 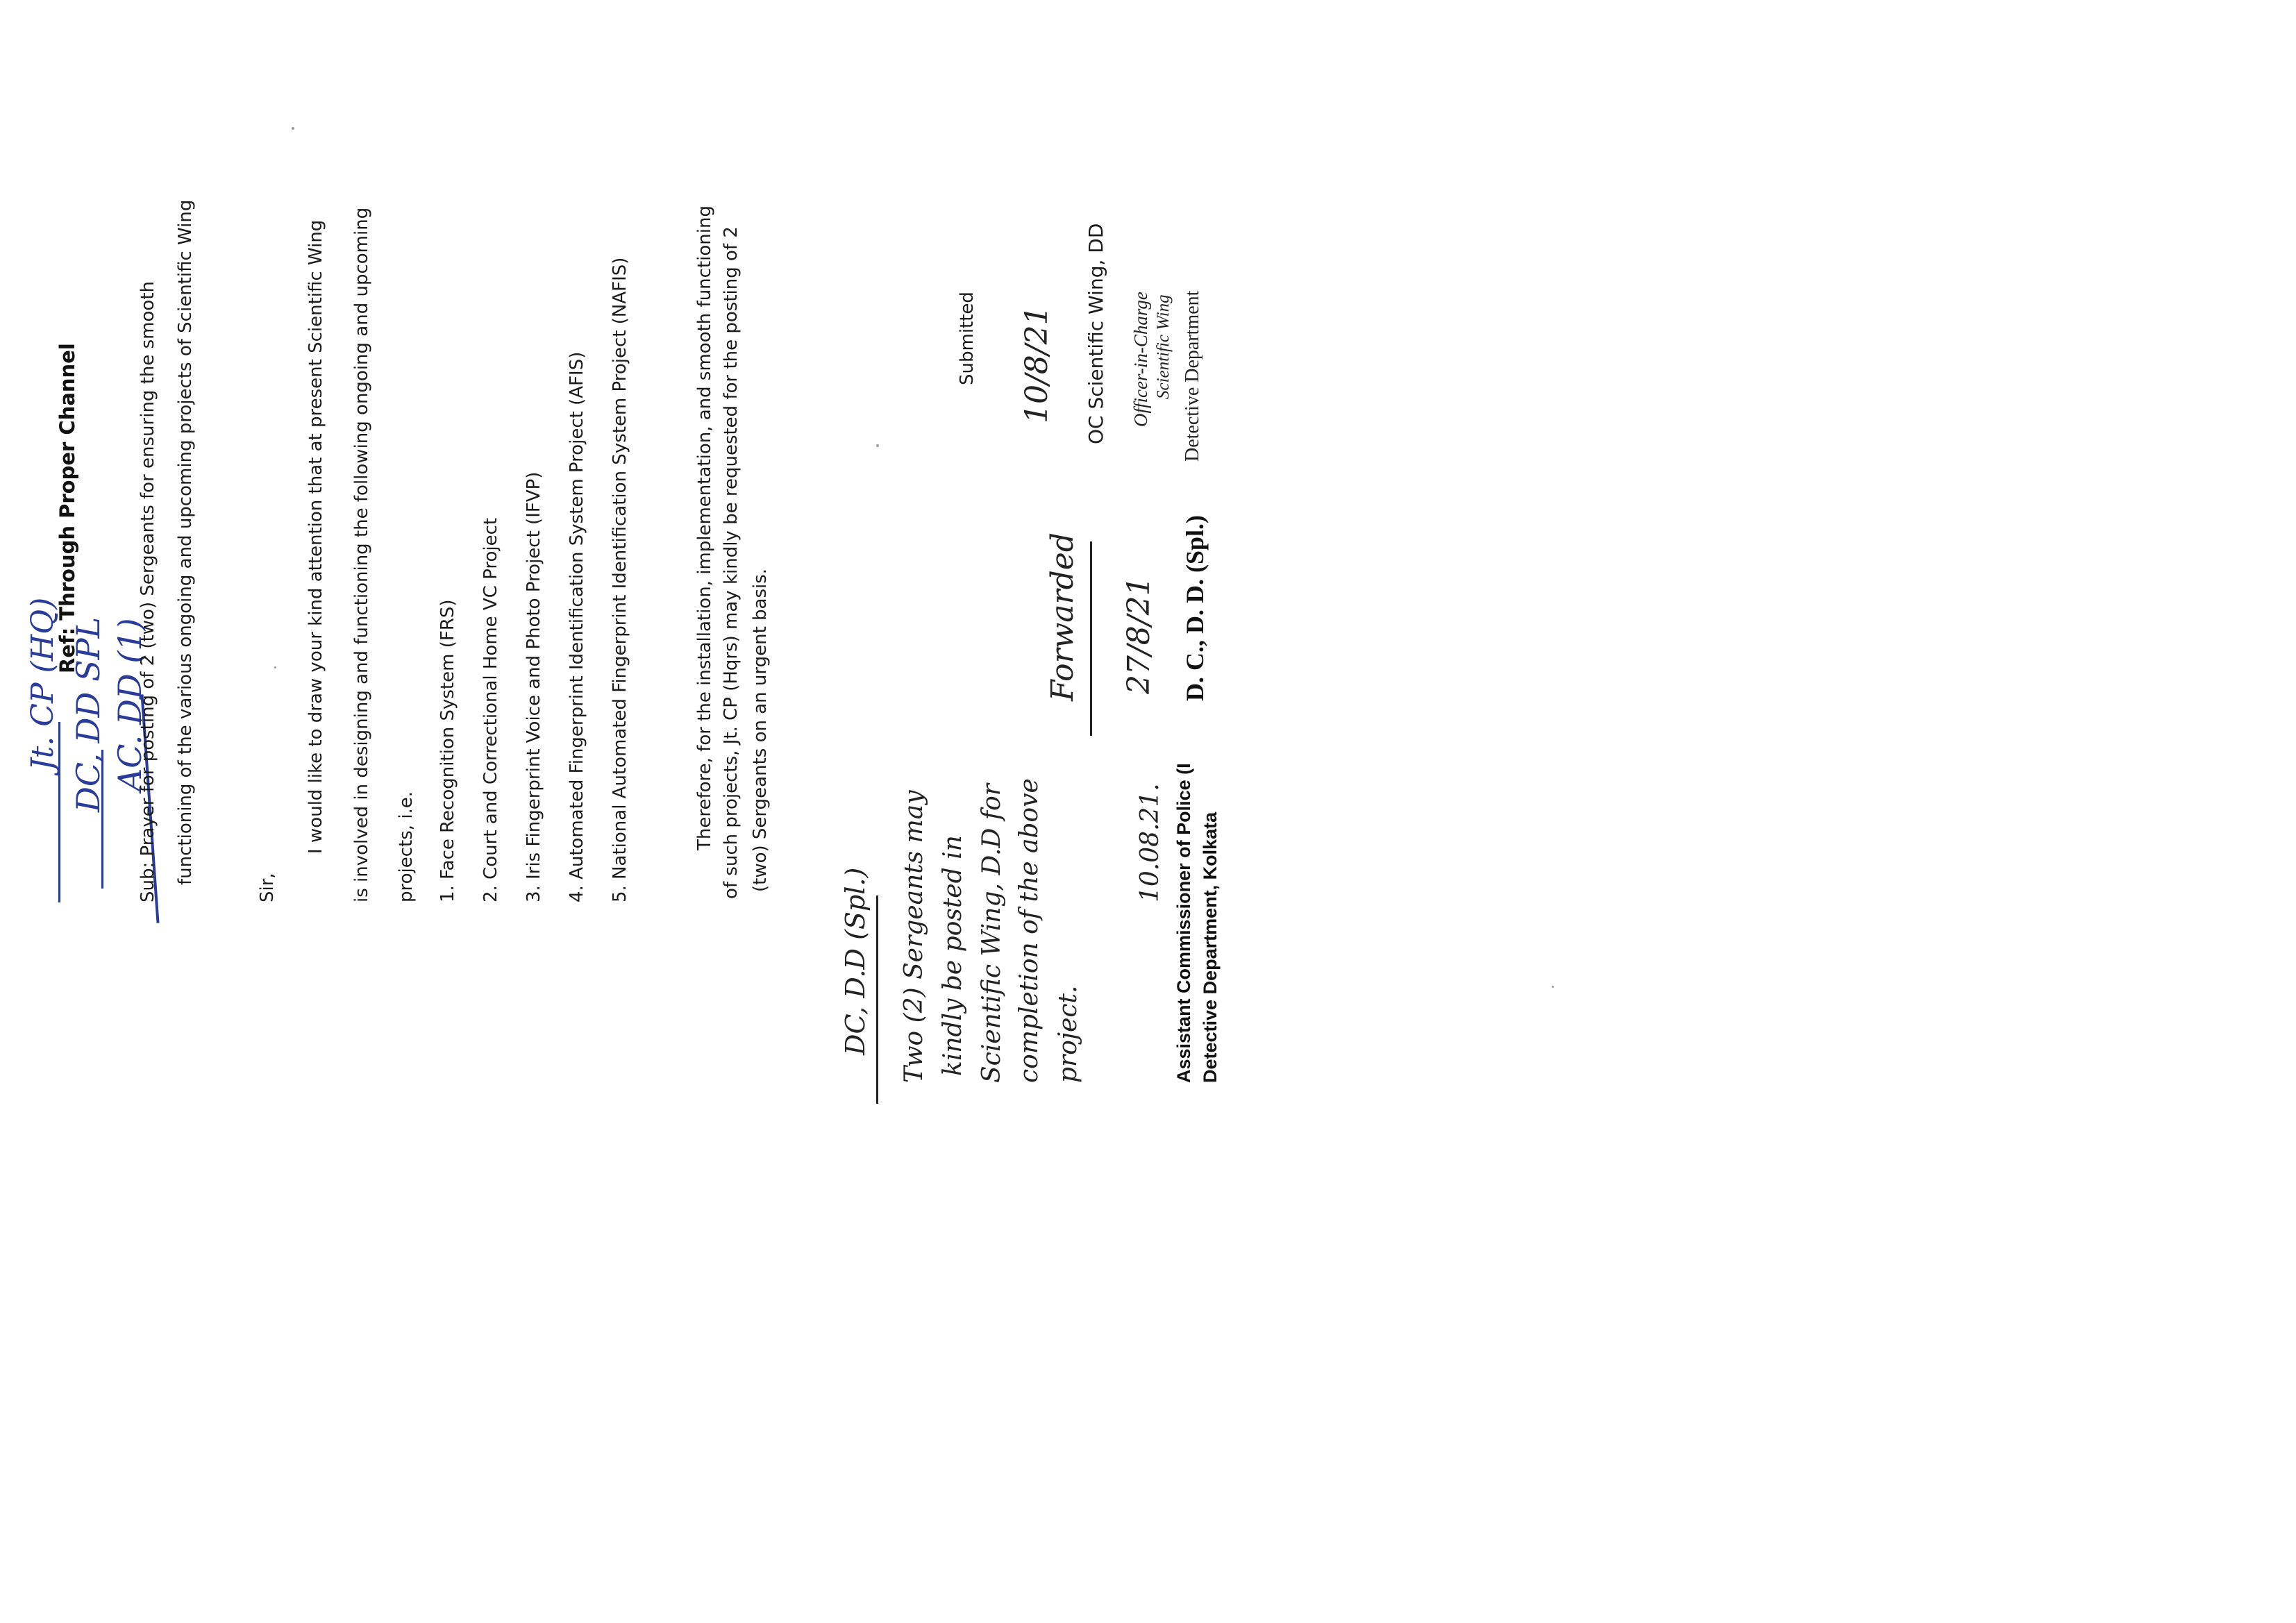 I want to click on oc-stamp-line-2: Scientific Wing, so click(x=1163, y=346).